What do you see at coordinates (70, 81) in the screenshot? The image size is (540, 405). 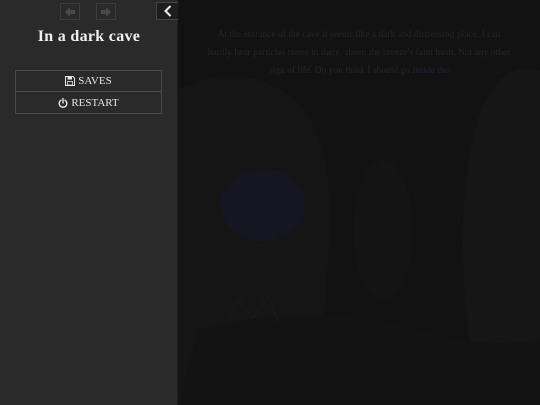 I see `floppy-disk-icon` at bounding box center [70, 81].